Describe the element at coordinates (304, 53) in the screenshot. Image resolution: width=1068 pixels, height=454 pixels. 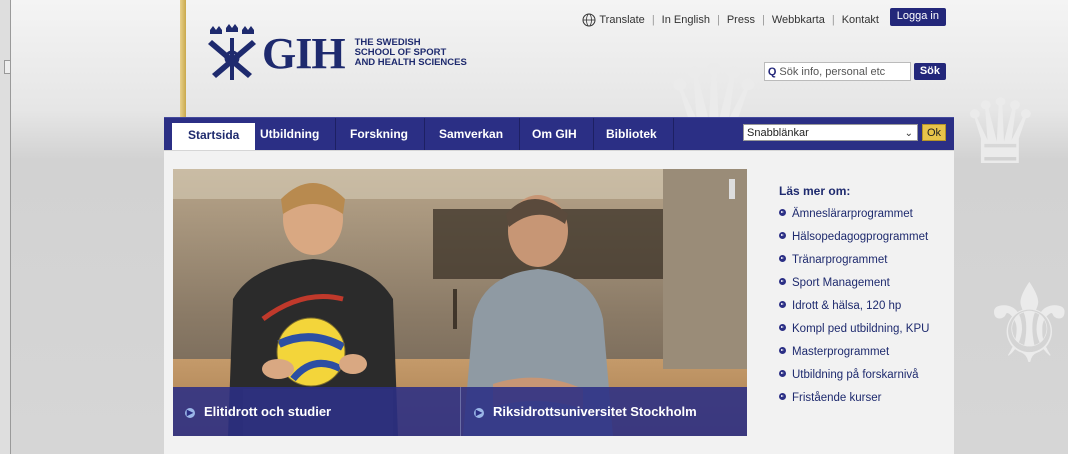
I see `logo-wordmark: GIH` at that location.